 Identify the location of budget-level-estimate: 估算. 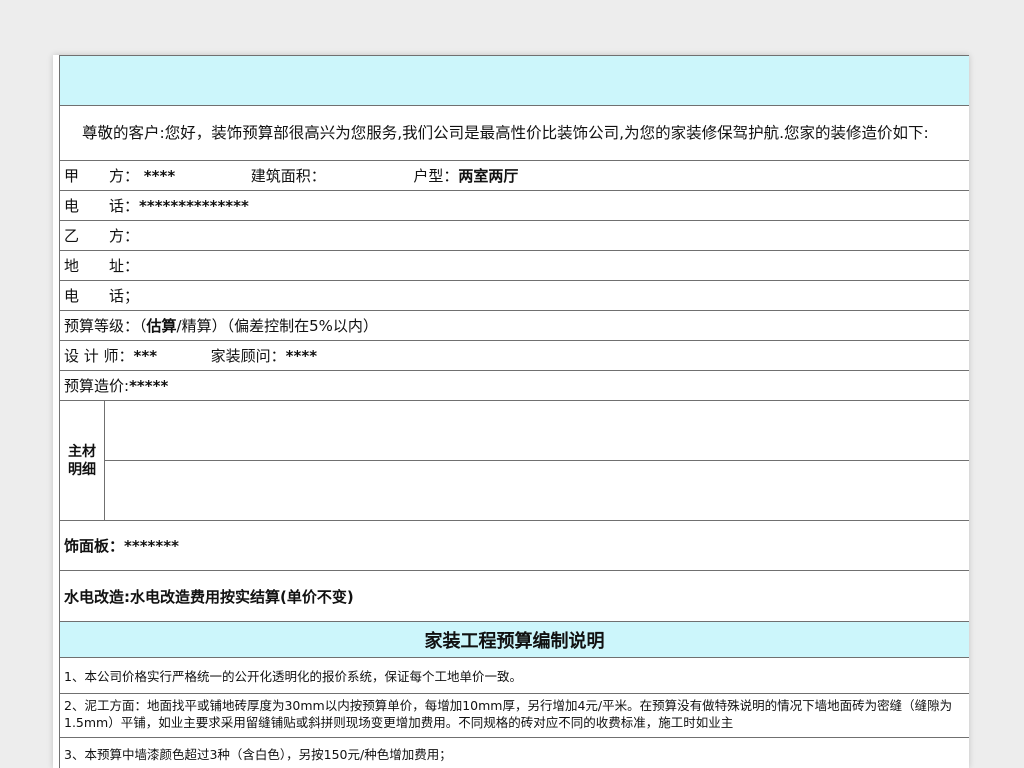
(161, 326).